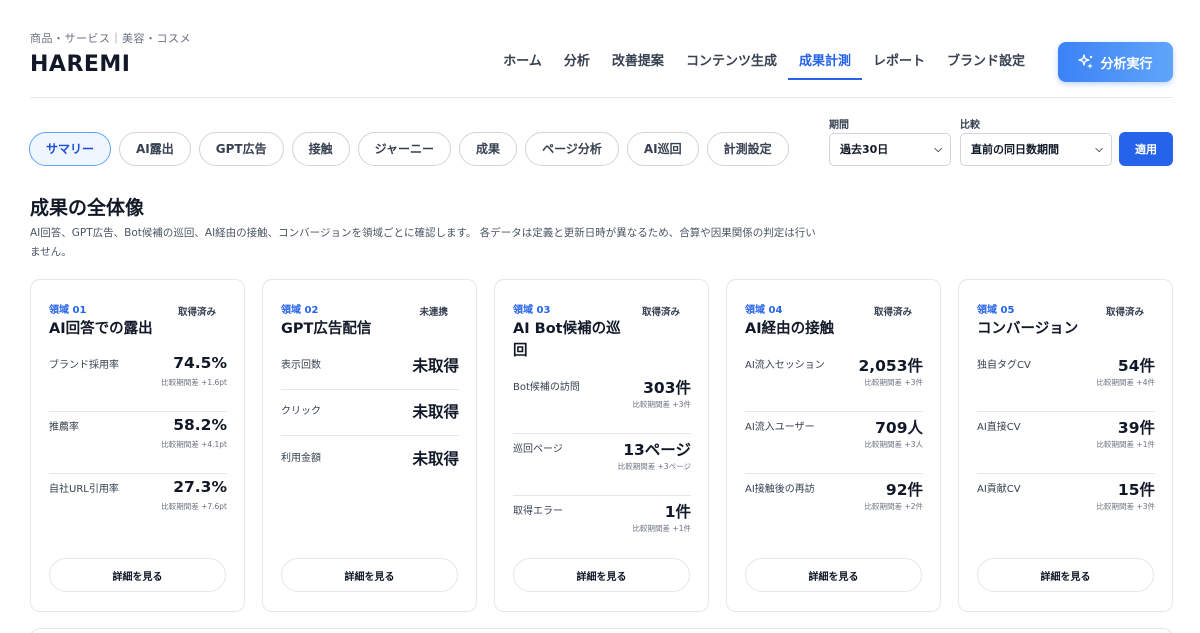 This screenshot has width=1200, height=633. Describe the element at coordinates (1066, 506) in the screenshot. I see `metric-row: AI貢献CV 15件 比較期間差 +3件` at that location.